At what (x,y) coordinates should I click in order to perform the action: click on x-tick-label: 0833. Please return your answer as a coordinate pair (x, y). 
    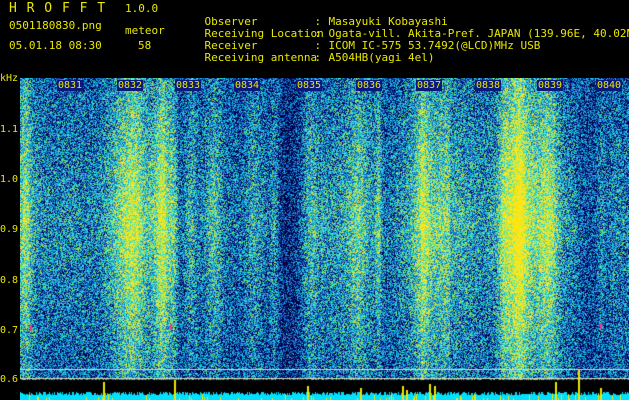
    Looking at the image, I should click on (188, 85).